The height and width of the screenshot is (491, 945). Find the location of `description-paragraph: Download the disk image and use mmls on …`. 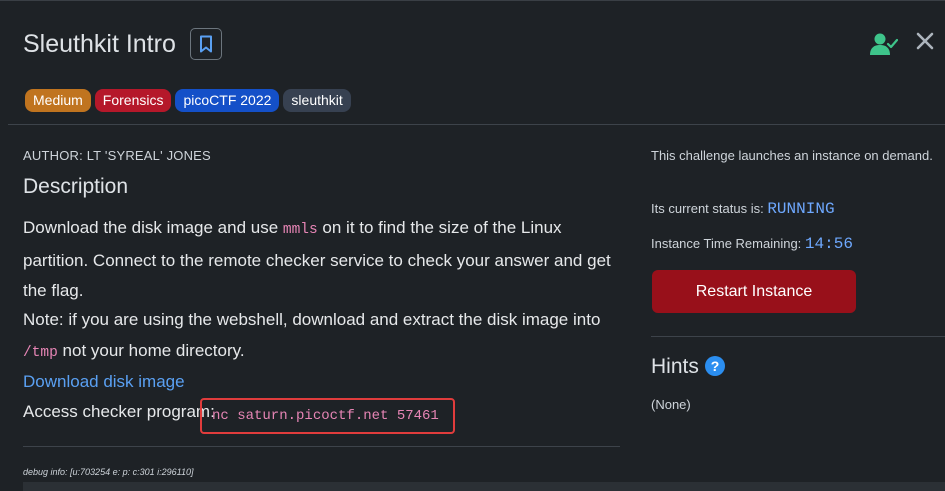

description-paragraph: Download the disk image and use mmls on … is located at coordinates (318, 260).